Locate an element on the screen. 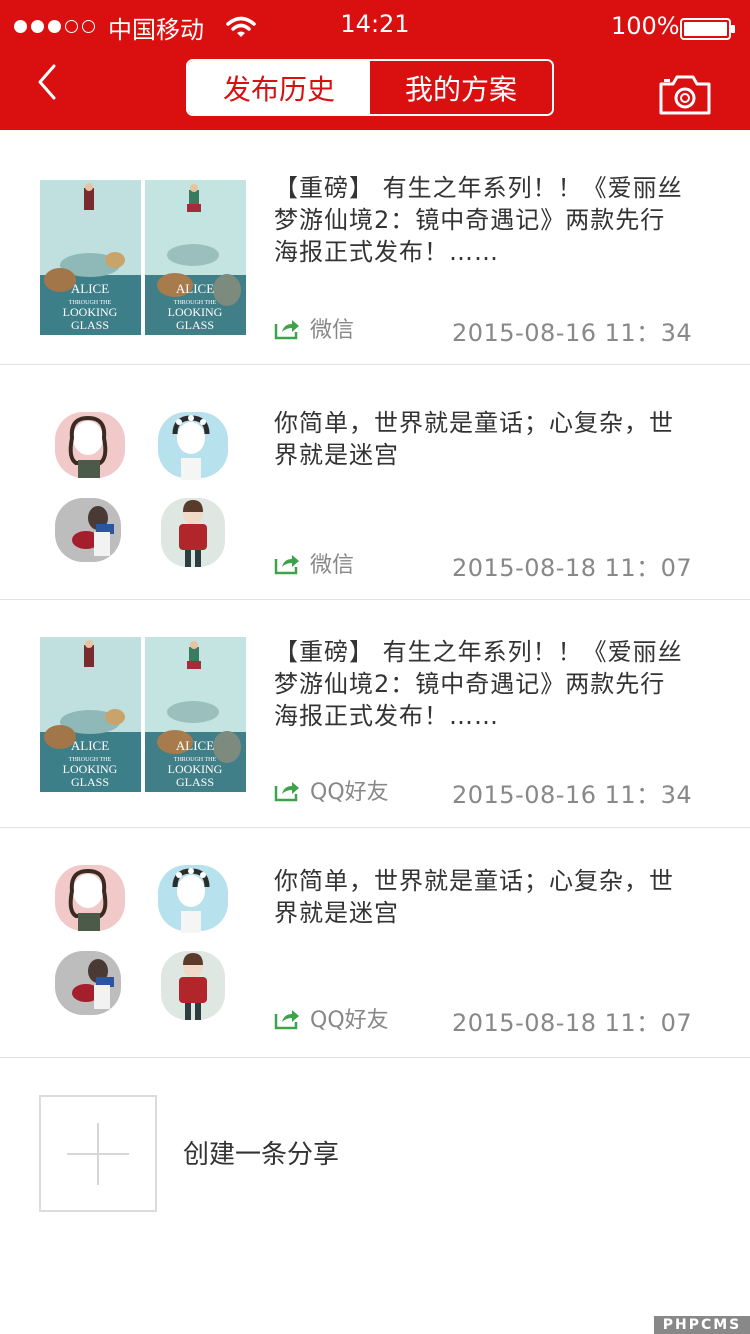 Image resolution: width=750 pixels, height=1334 pixels. back-icon is located at coordinates (47, 82).